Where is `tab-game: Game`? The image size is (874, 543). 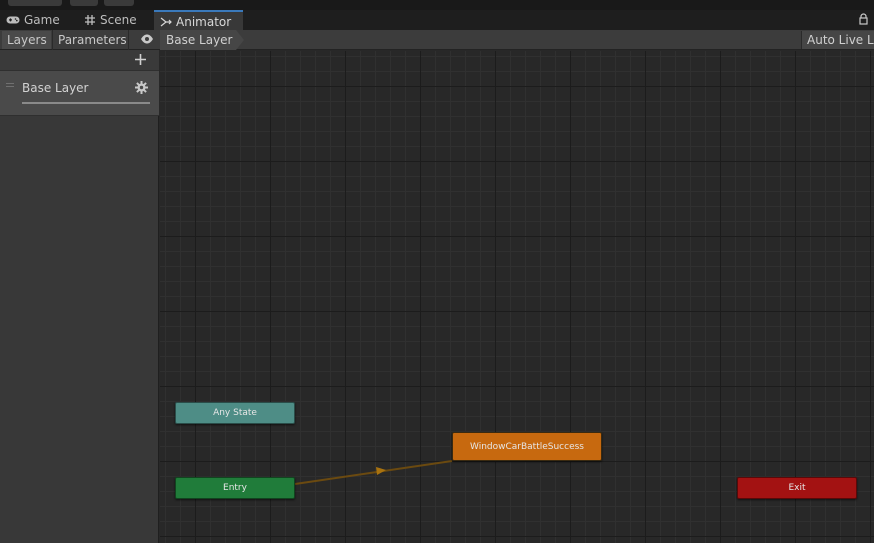
tab-game: Game is located at coordinates (33, 20).